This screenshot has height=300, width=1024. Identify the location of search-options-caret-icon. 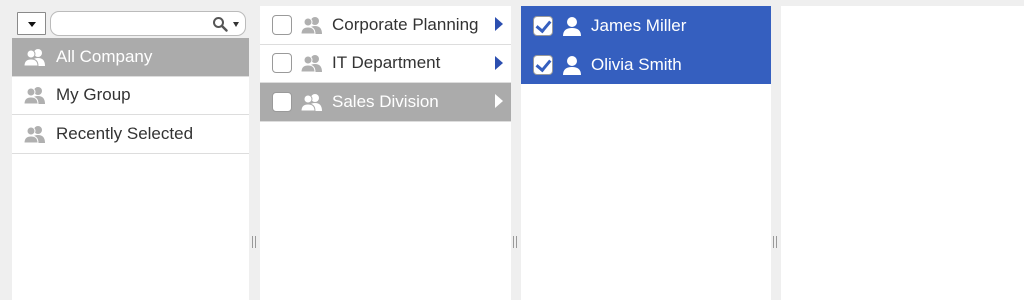
(236, 24).